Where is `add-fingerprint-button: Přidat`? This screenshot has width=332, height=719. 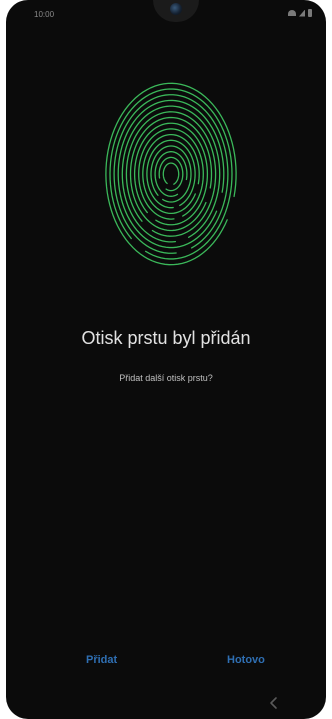 add-fingerprint-button: Přidat is located at coordinates (101, 660).